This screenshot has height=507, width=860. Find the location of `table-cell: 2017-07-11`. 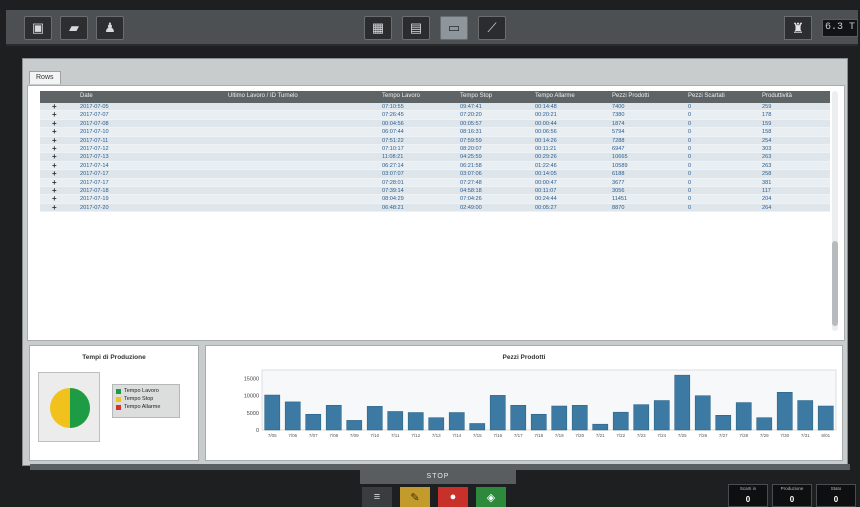

table-cell: 2017-07-11 is located at coordinates (94, 140).